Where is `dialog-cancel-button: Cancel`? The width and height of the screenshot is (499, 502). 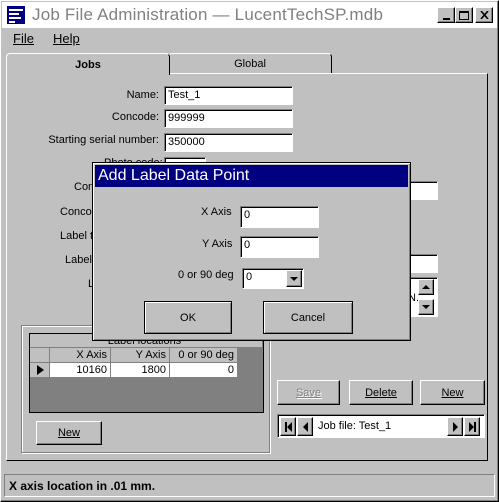
dialog-cancel-button: Cancel is located at coordinates (308, 317).